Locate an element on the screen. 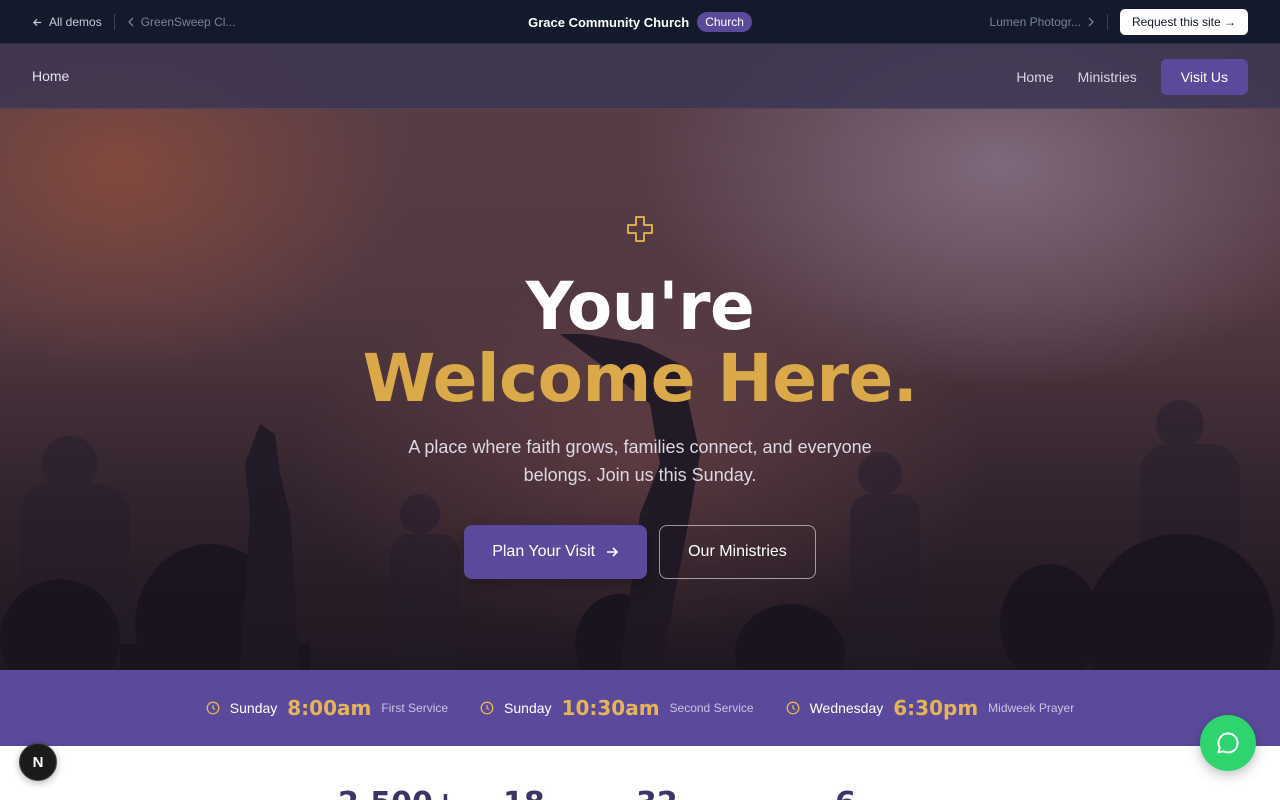 Image resolution: width=1280 pixels, height=800 pixels. arrow-left-icon is located at coordinates (37, 22).